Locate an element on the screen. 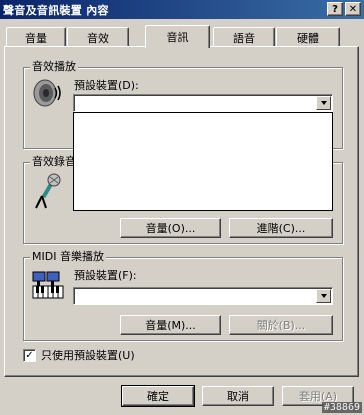  ok-button: 確定 is located at coordinates (158, 396).